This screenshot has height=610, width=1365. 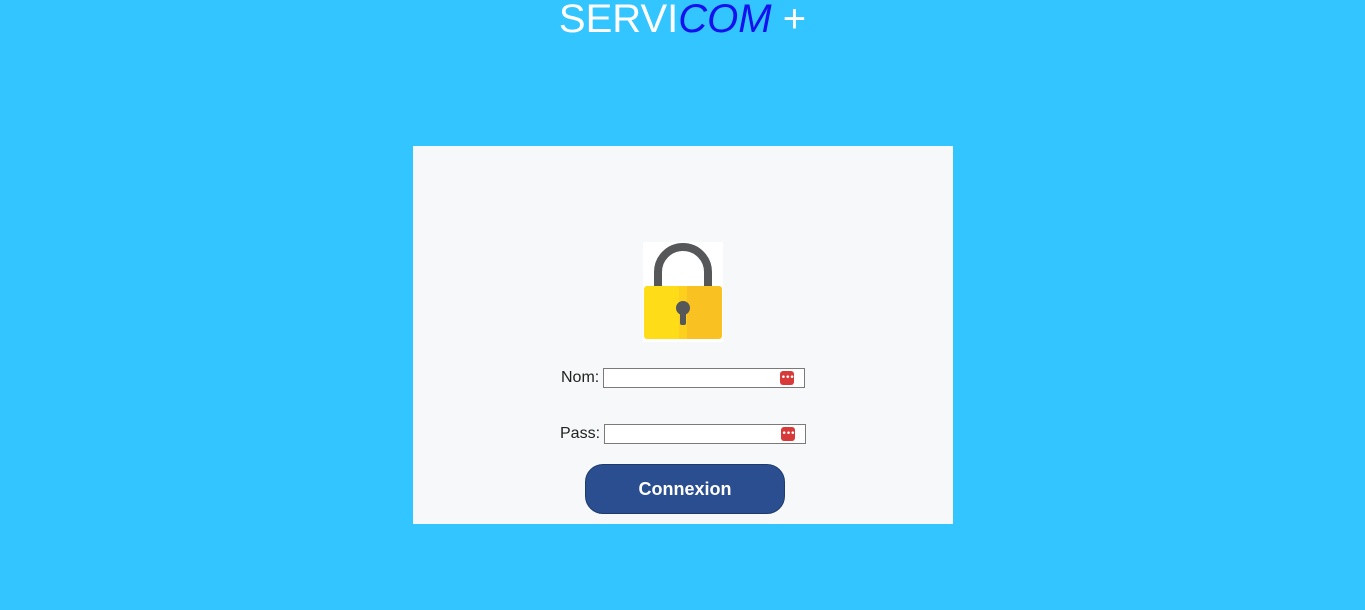 What do you see at coordinates (789, 20) in the screenshot?
I see `site-title-plus: +` at bounding box center [789, 20].